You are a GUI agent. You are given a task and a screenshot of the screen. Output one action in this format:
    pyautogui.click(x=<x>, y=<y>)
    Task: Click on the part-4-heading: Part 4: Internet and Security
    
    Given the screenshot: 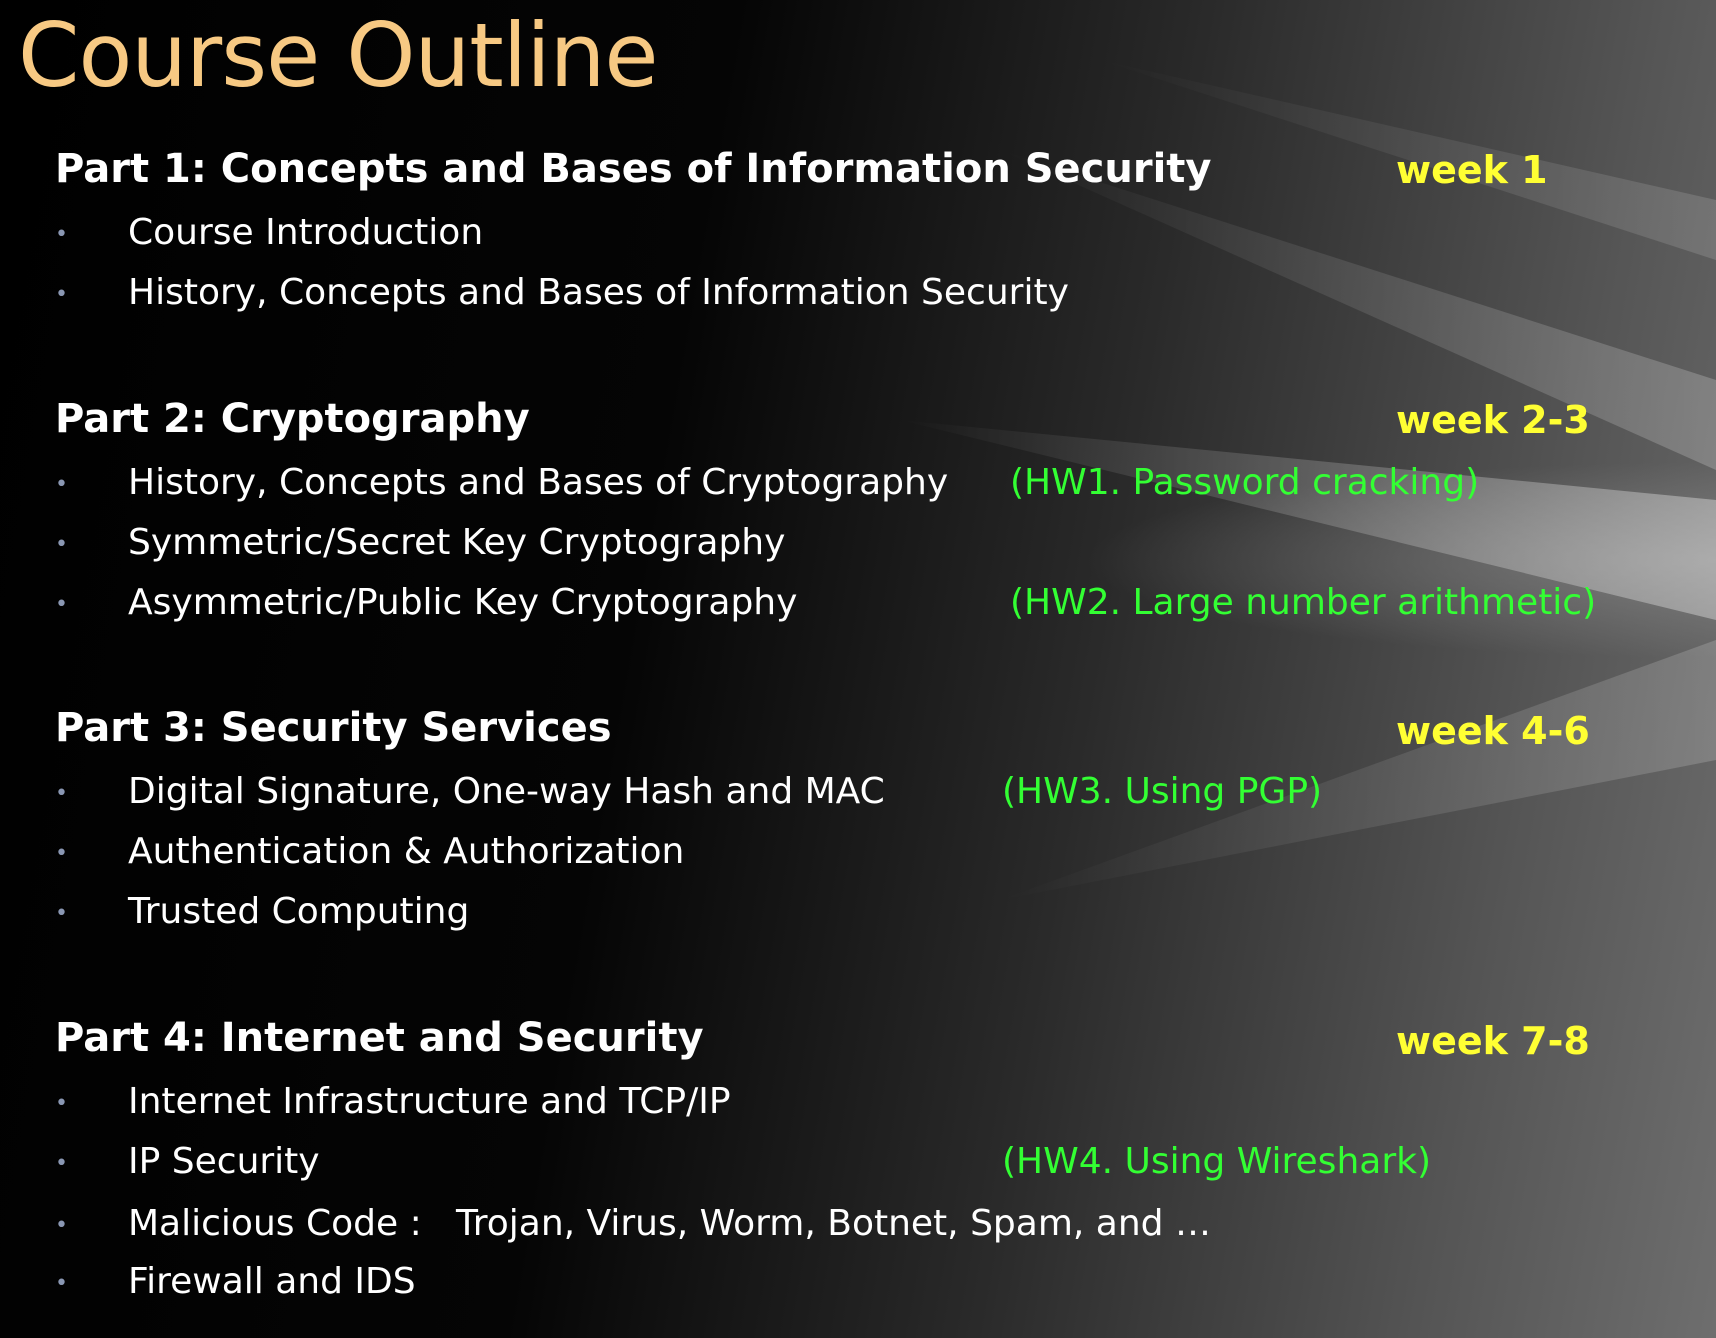 What is the action you would take?
    pyautogui.click(x=379, y=1038)
    